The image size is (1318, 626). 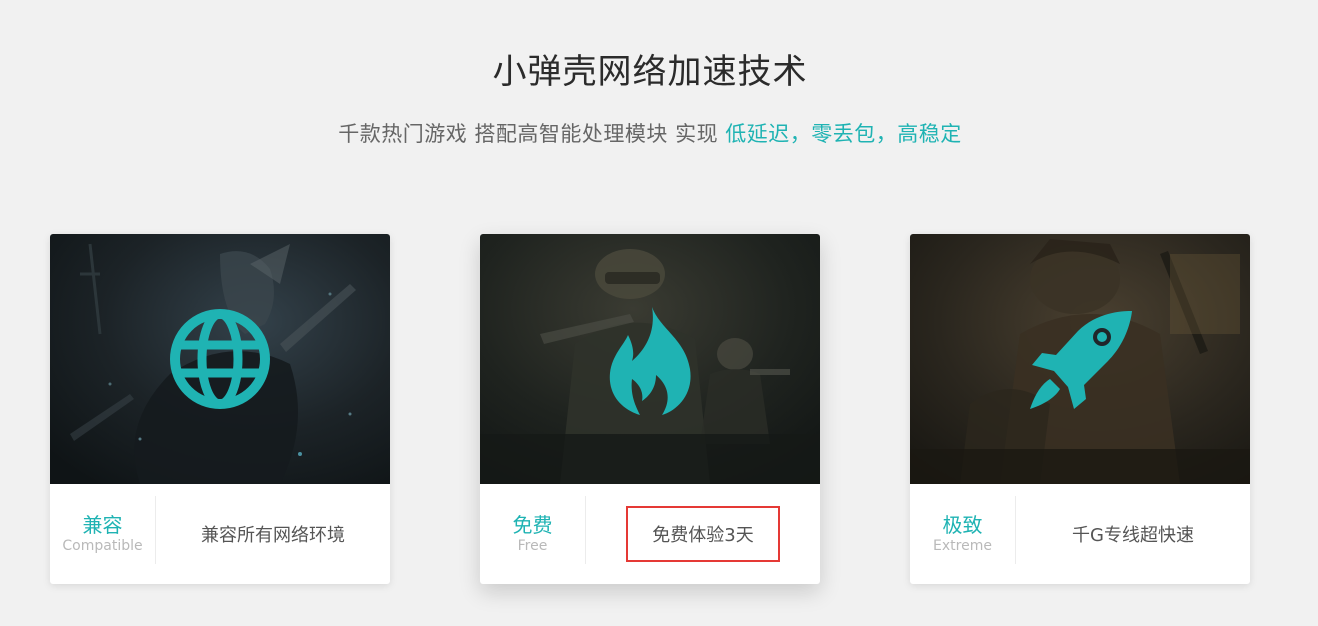 What do you see at coordinates (532, 134) in the screenshot?
I see `subtitle-text: 千款热门游戏 搭配高智能处理模块 实现` at bounding box center [532, 134].